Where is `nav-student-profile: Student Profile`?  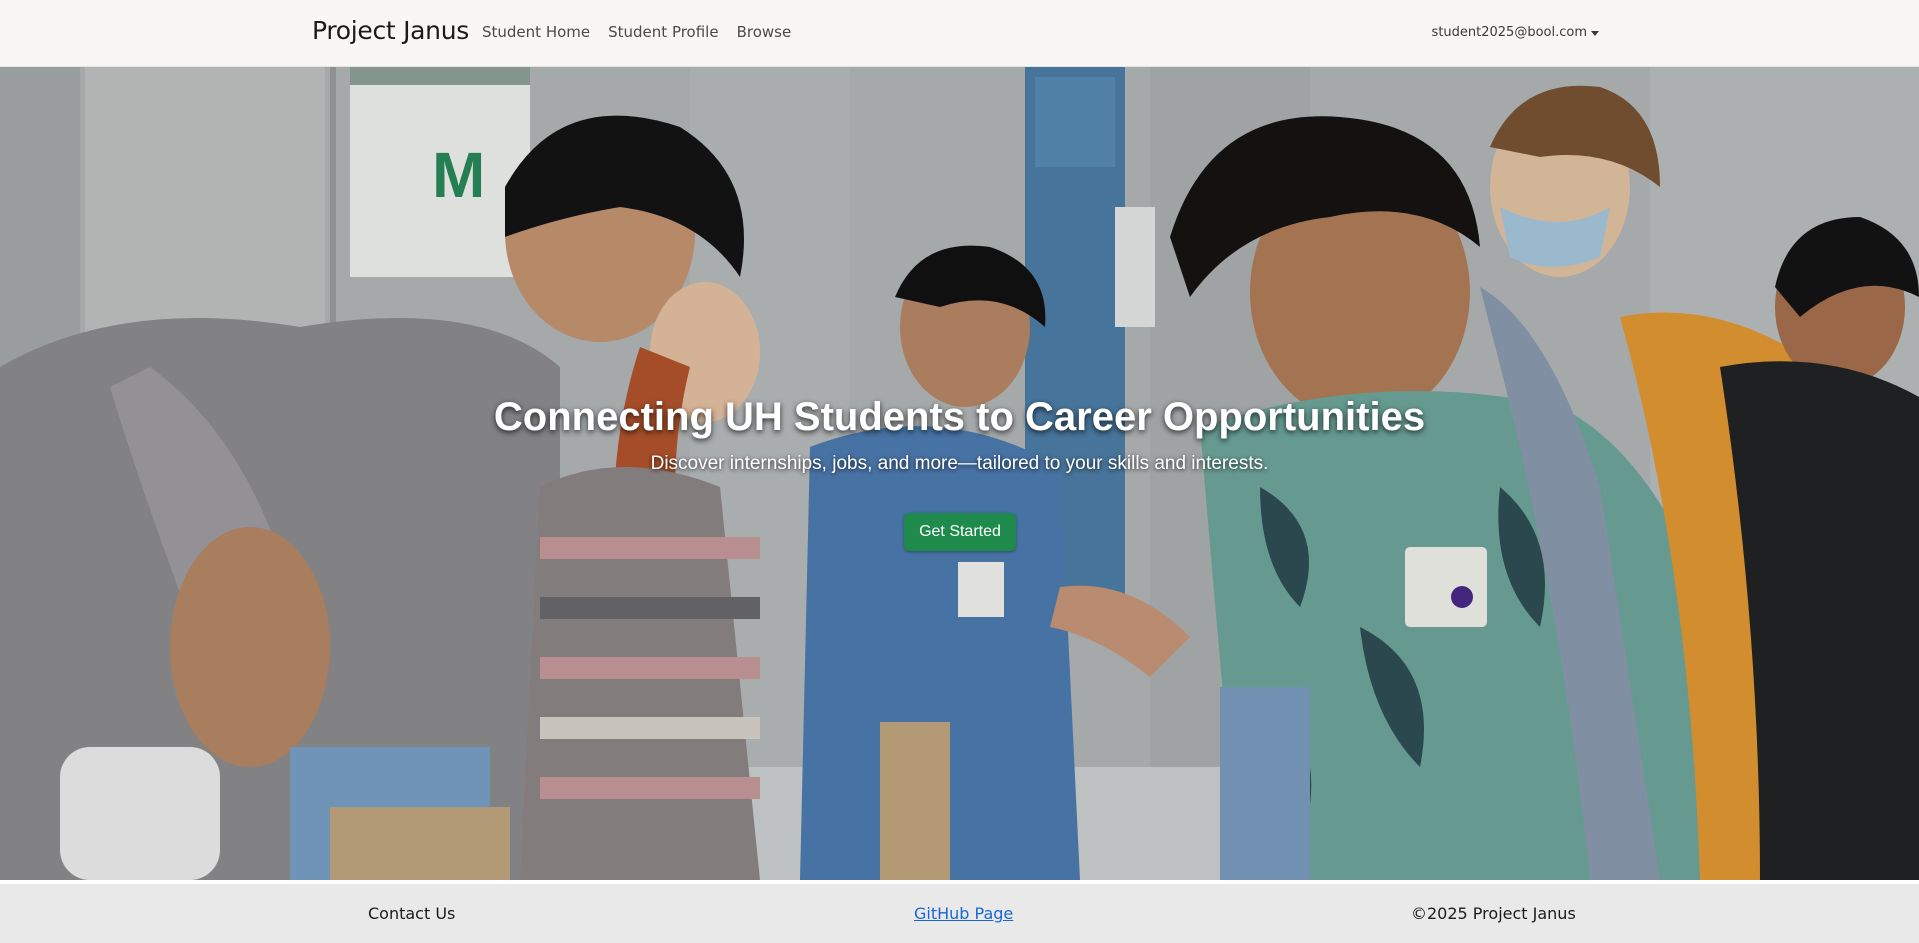
nav-student-profile: Student Profile is located at coordinates (663, 32).